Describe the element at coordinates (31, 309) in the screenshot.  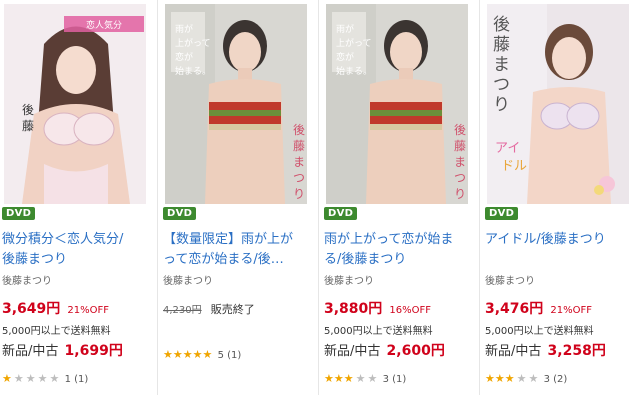
I see `sale-price: 3,649円` at that location.